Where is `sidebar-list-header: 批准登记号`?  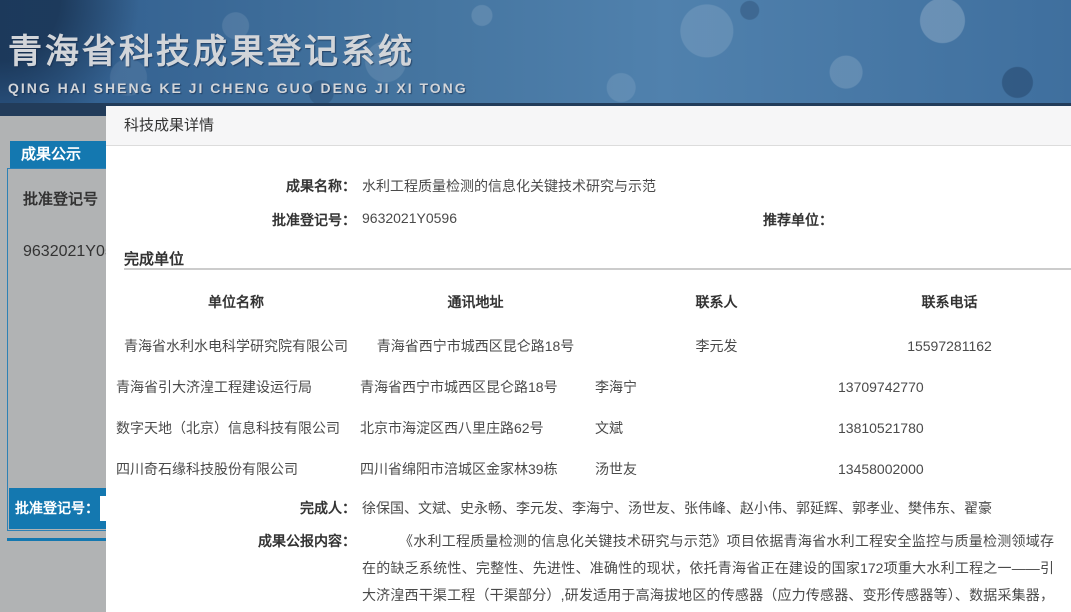
sidebar-list-header: 批准登记号 is located at coordinates (61, 199).